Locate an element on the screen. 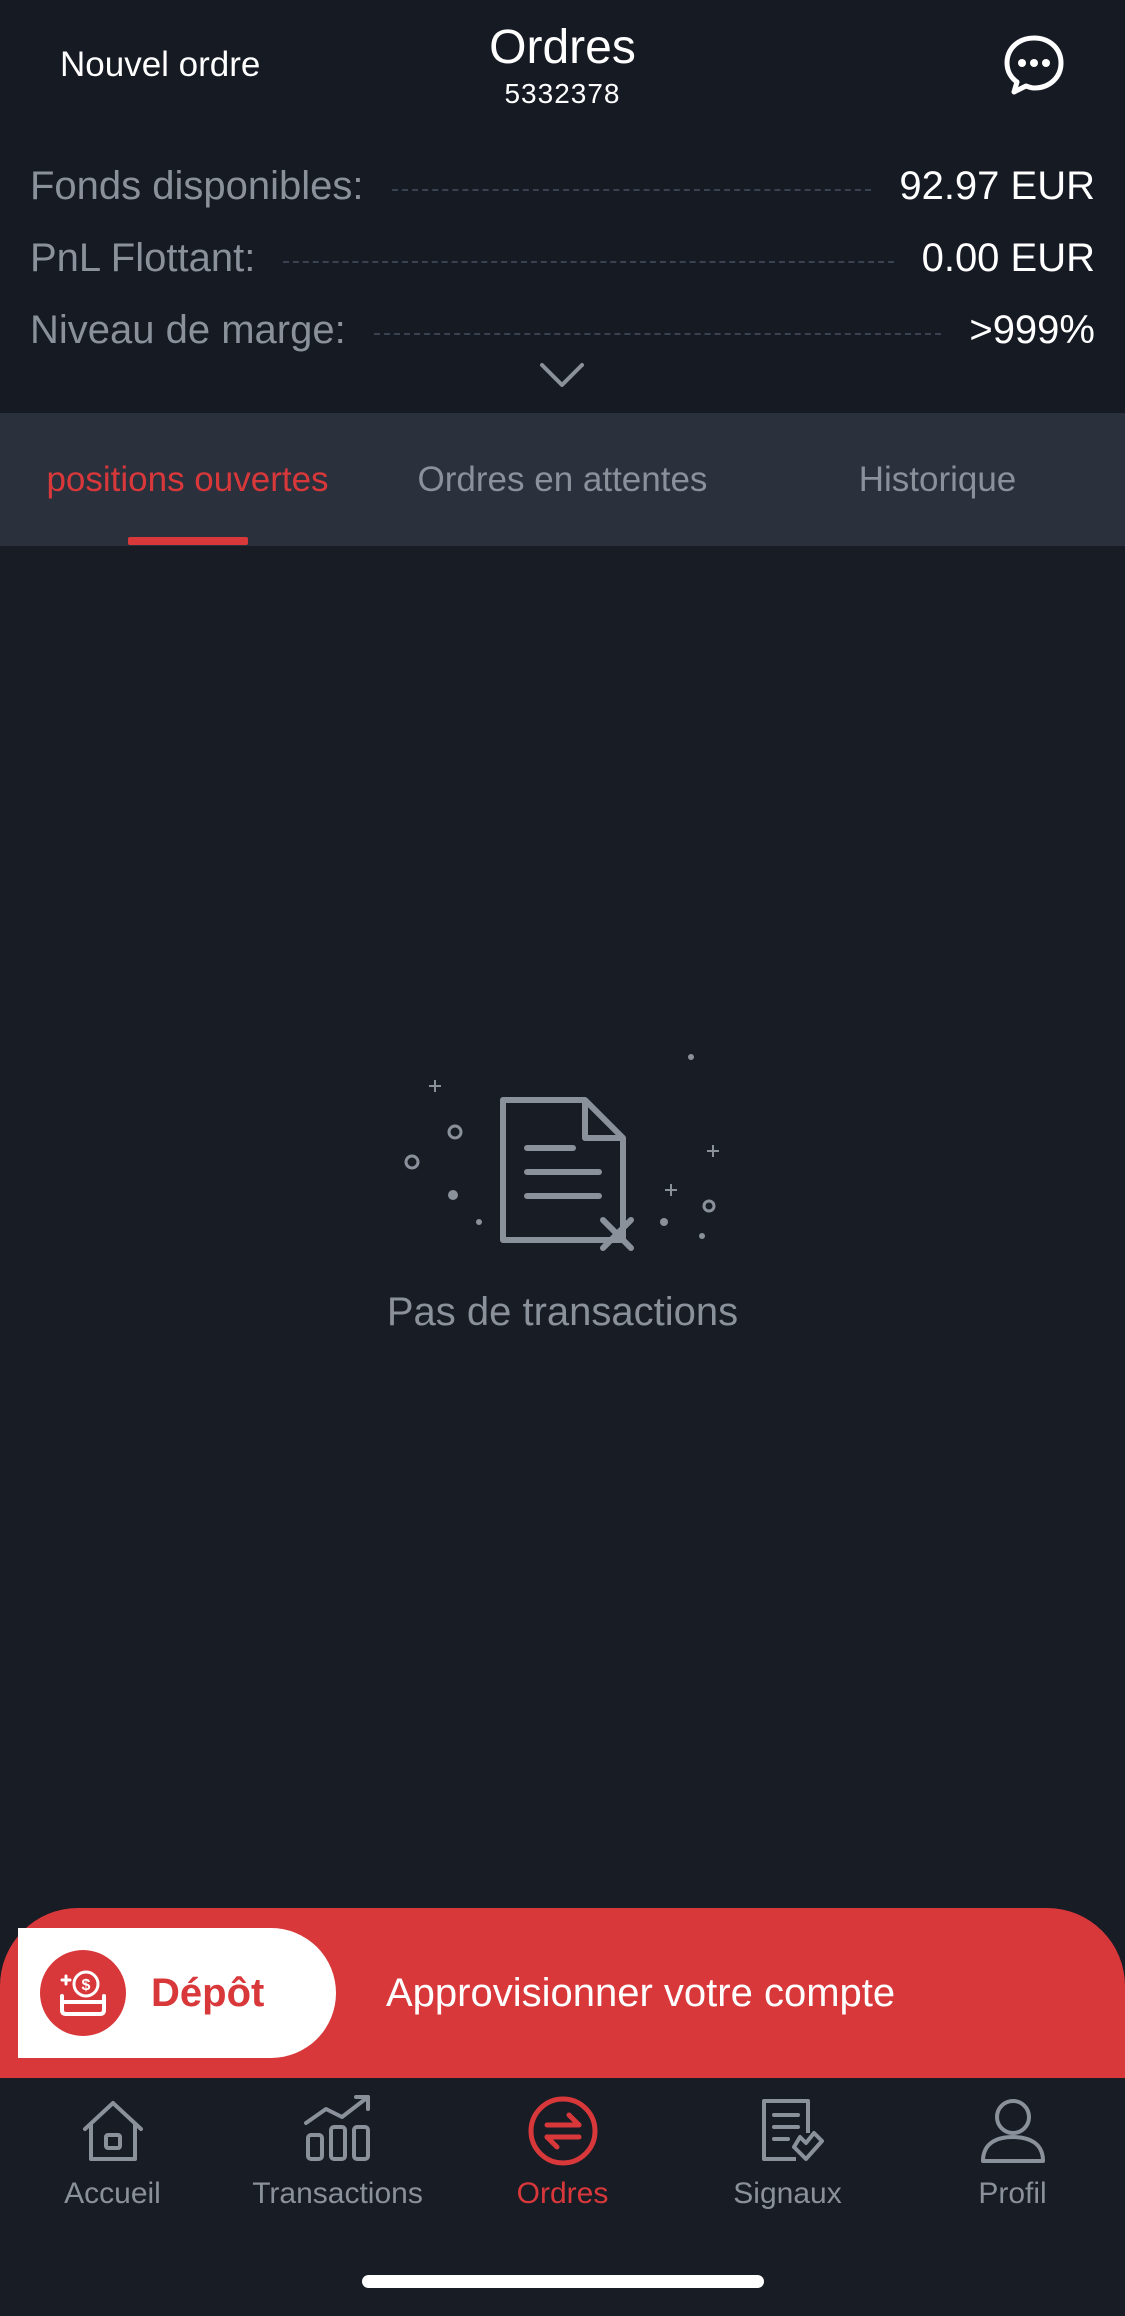 The width and height of the screenshot is (1125, 2316). stat-row-floating-pnl: PnL Flottant: 0.00 EUR is located at coordinates (562, 258).